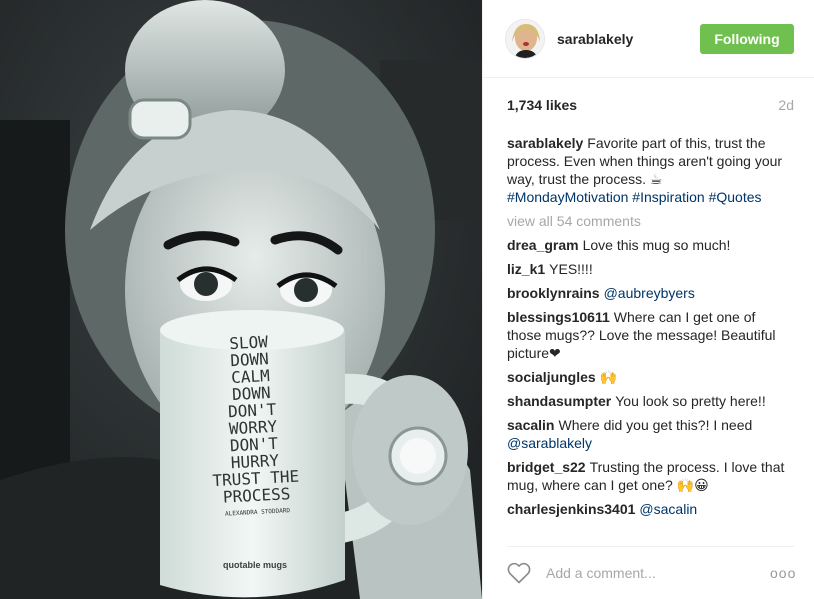 Image resolution: width=814 pixels, height=599 pixels. Describe the element at coordinates (553, 293) in the screenshot. I see `comment-username: brooklynrains` at that location.